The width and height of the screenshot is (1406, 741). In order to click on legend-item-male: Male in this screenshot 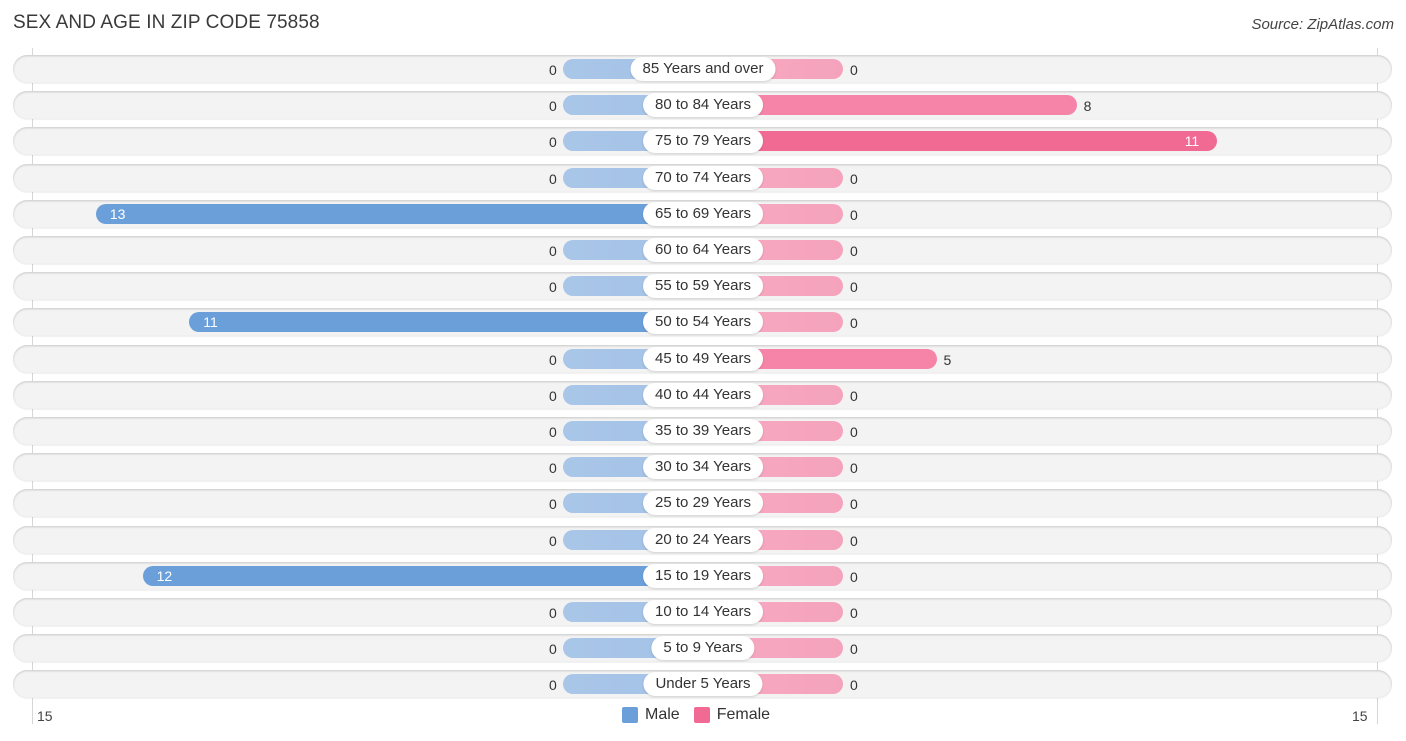, I will do `click(651, 715)`.